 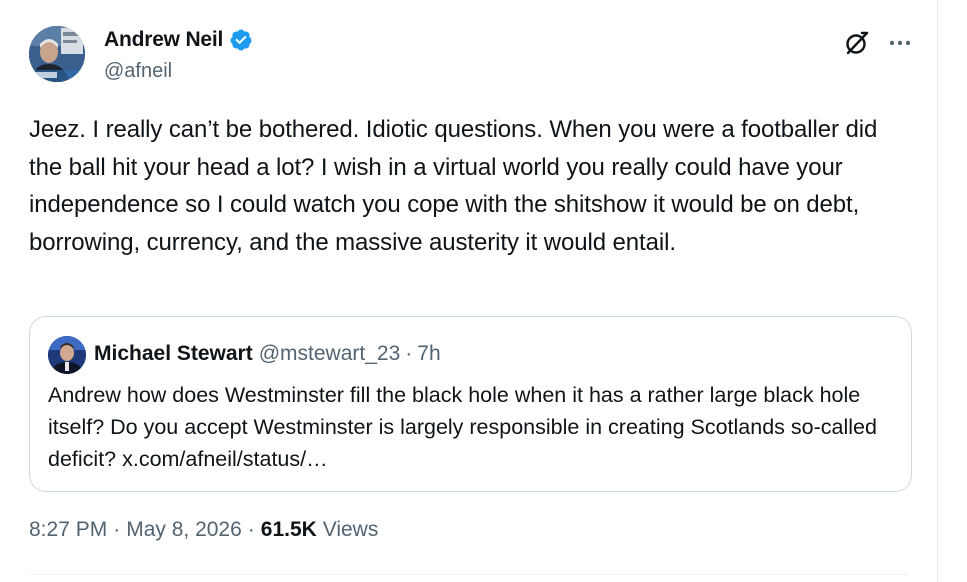 I want to click on author-display-name: Andrew Neil, so click(x=163, y=40).